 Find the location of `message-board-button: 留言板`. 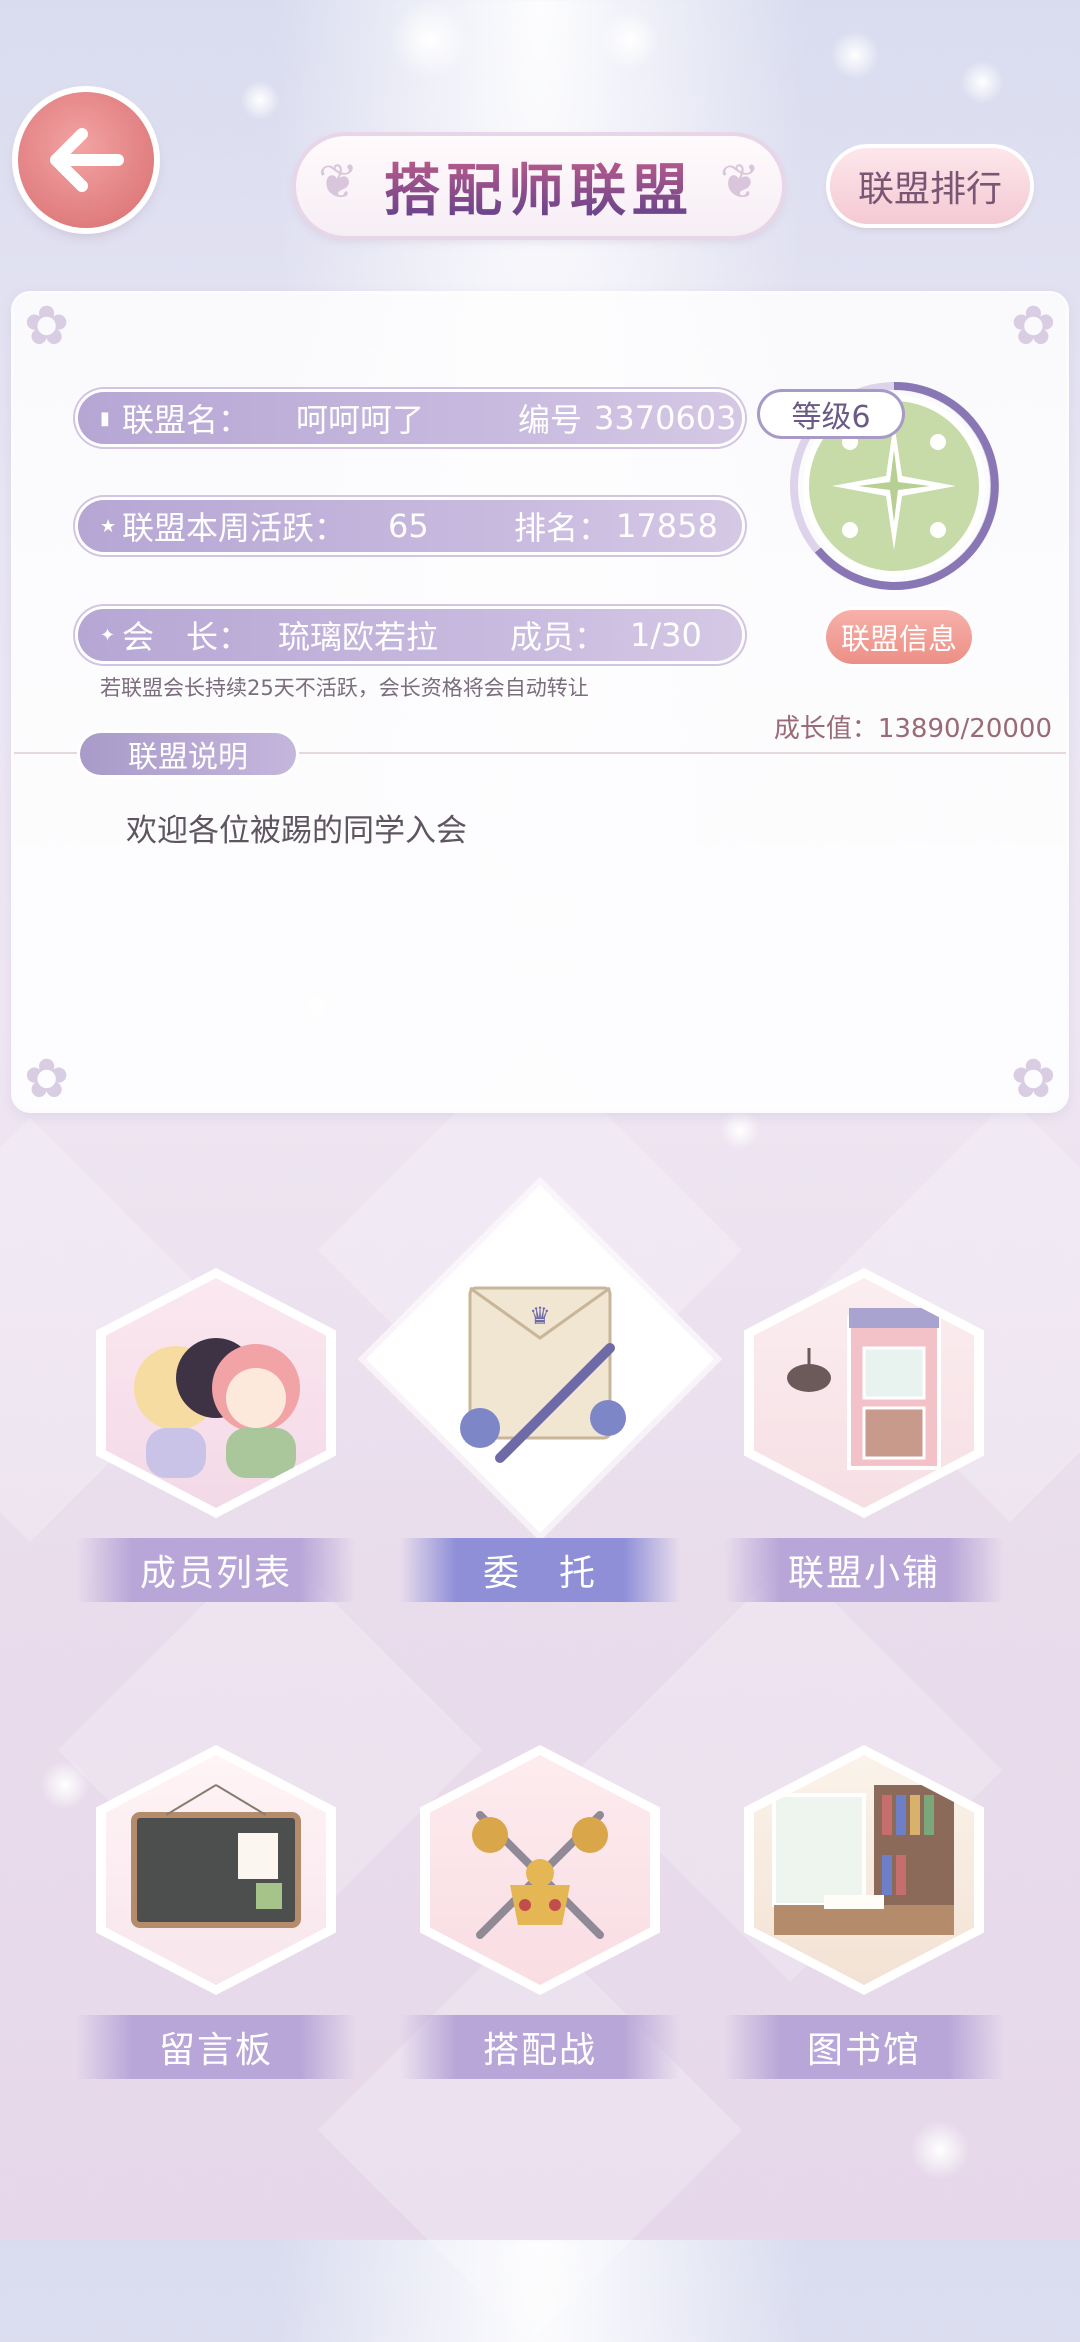

message-board-button: 留言板 is located at coordinates (216, 1912).